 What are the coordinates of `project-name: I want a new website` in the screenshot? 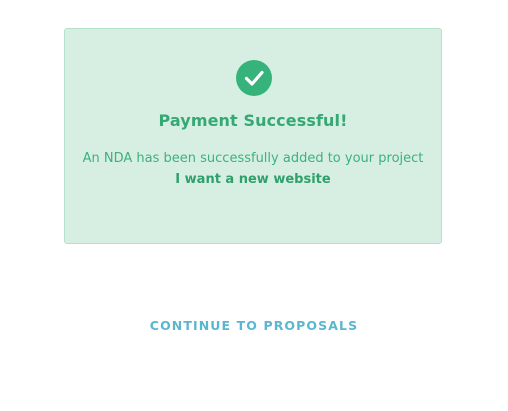 It's located at (253, 179).